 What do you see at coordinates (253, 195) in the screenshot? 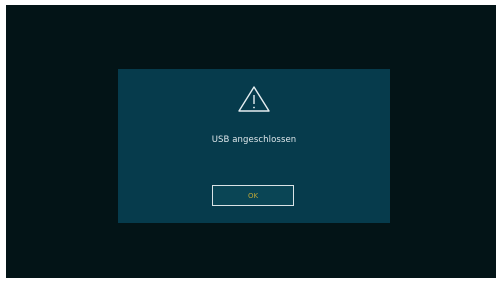
I see `ok-button: OK` at bounding box center [253, 195].